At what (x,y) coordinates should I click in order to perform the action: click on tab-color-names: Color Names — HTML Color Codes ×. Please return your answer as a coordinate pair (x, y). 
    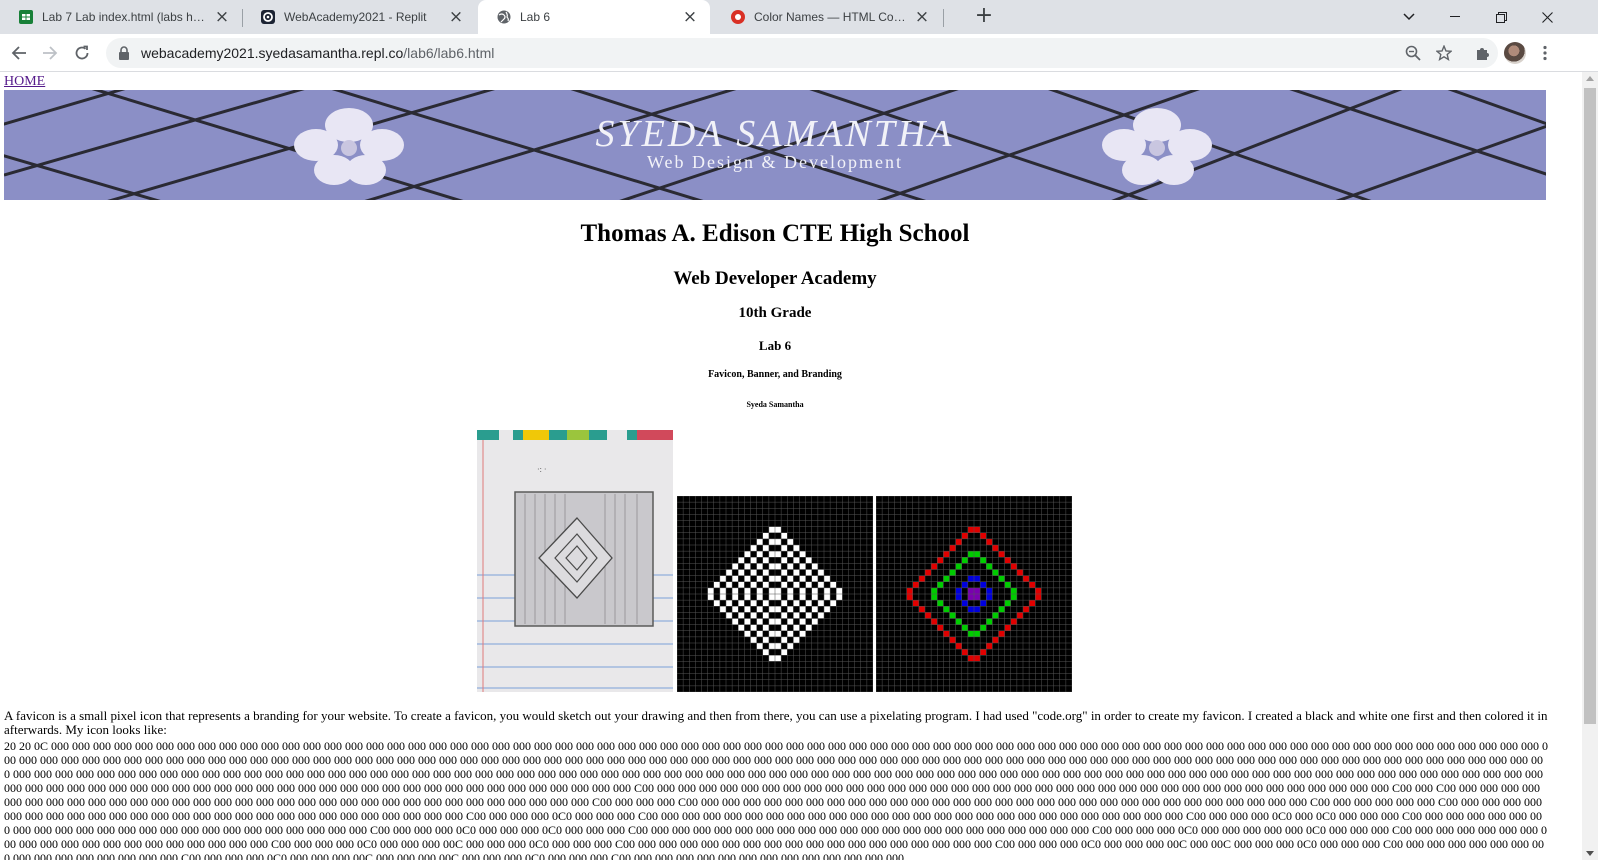
    Looking at the image, I should click on (827, 17).